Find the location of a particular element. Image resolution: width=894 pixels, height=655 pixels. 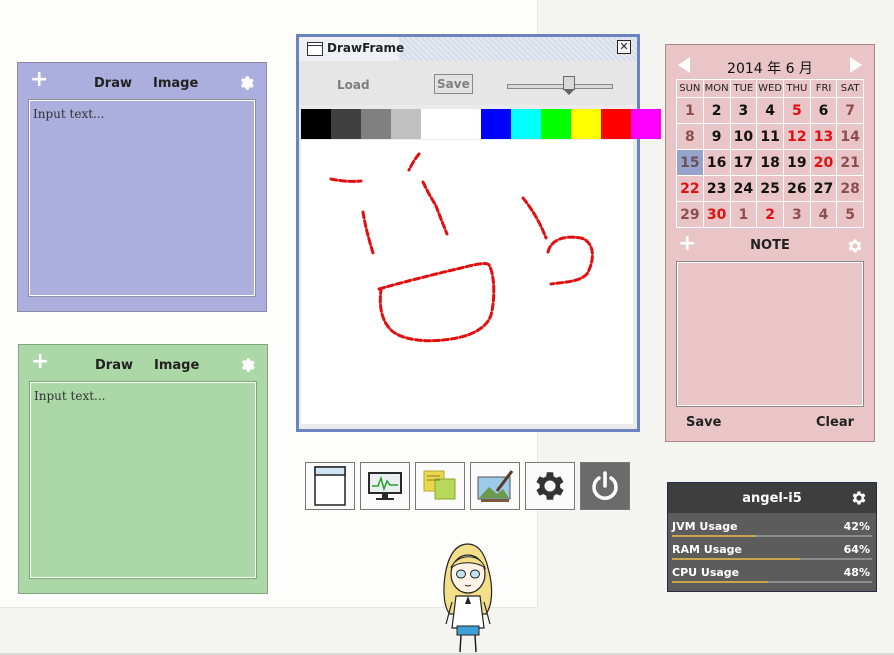

calendar-day: 18 is located at coordinates (770, 162).